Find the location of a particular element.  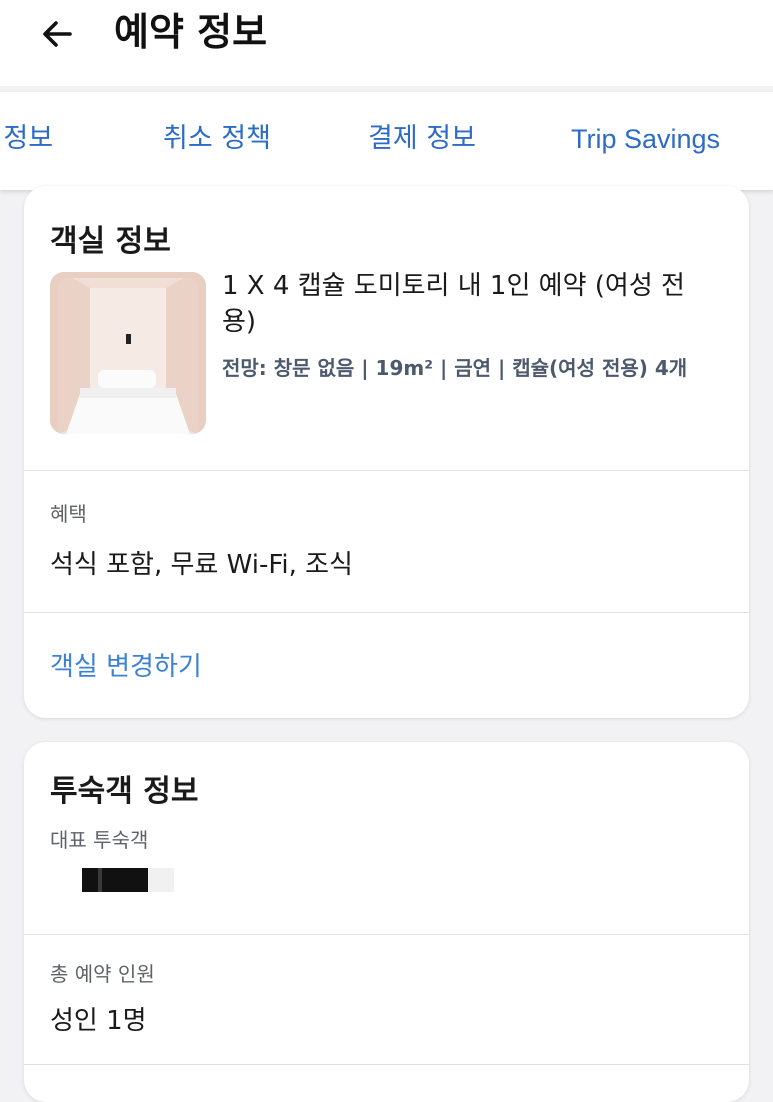

total-guests-value: 성인 1명 is located at coordinates (98, 1021).